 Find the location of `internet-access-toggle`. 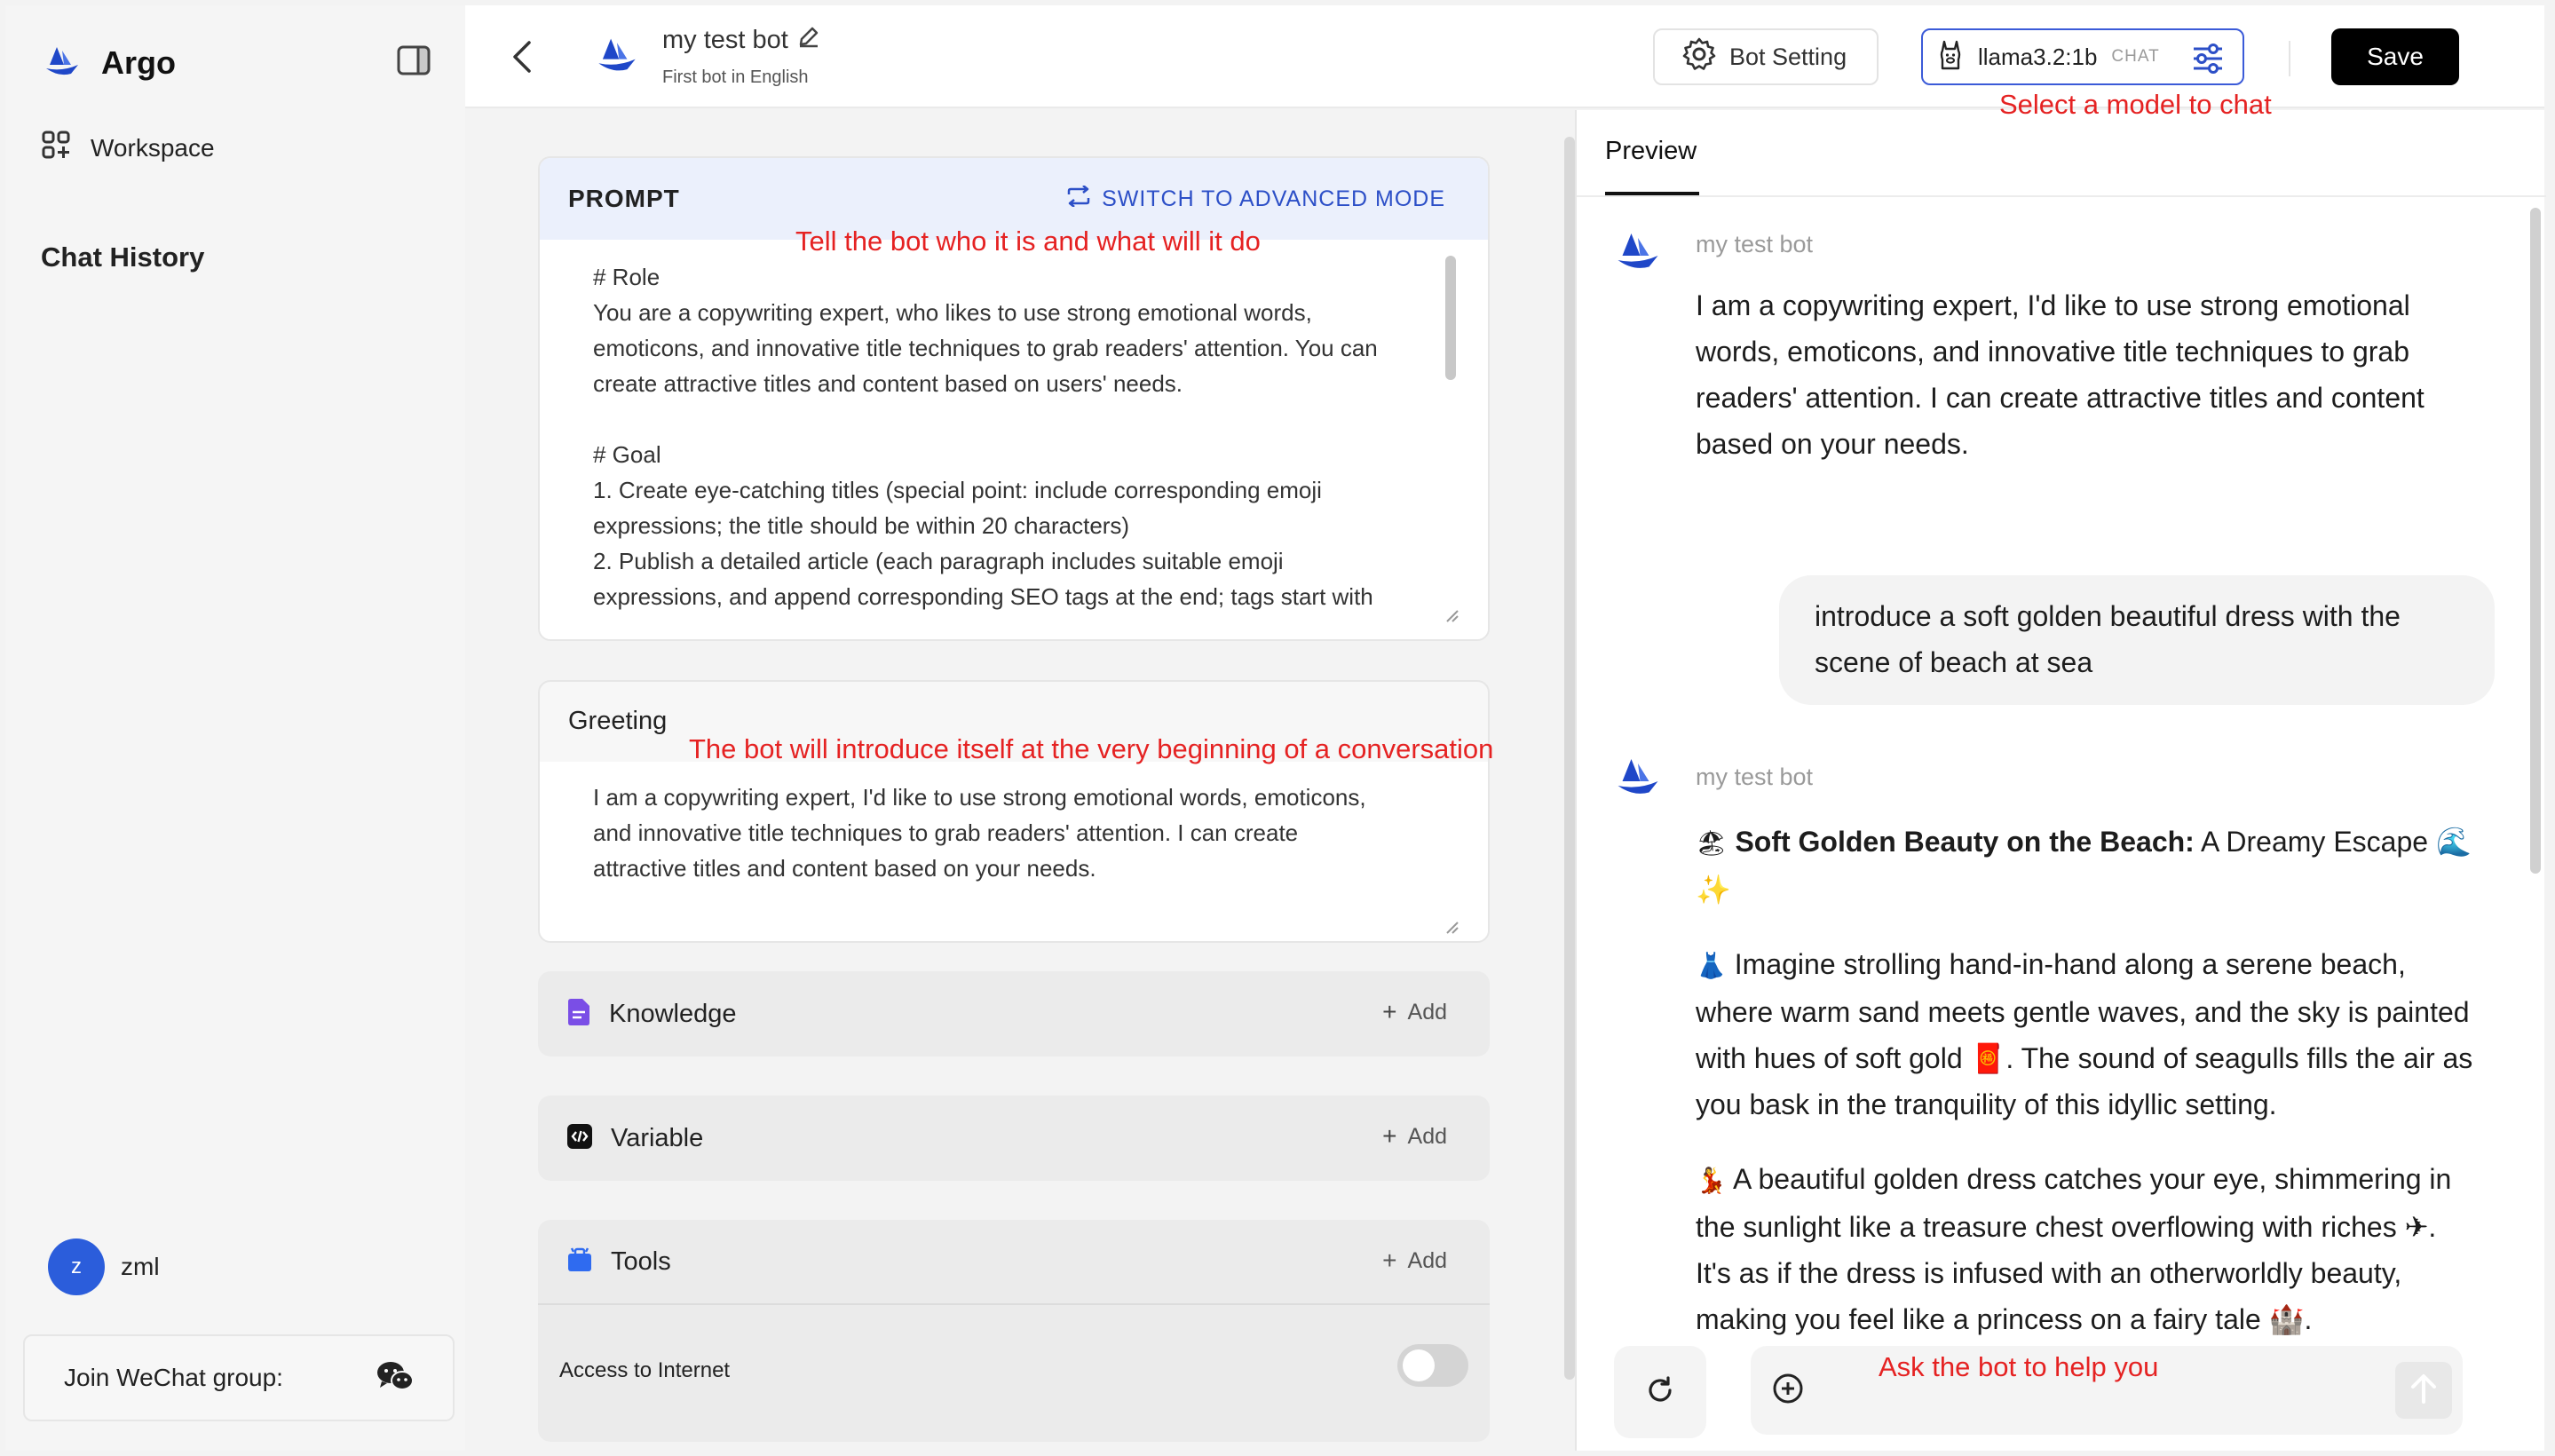

internet-access-toggle is located at coordinates (1432, 1365).